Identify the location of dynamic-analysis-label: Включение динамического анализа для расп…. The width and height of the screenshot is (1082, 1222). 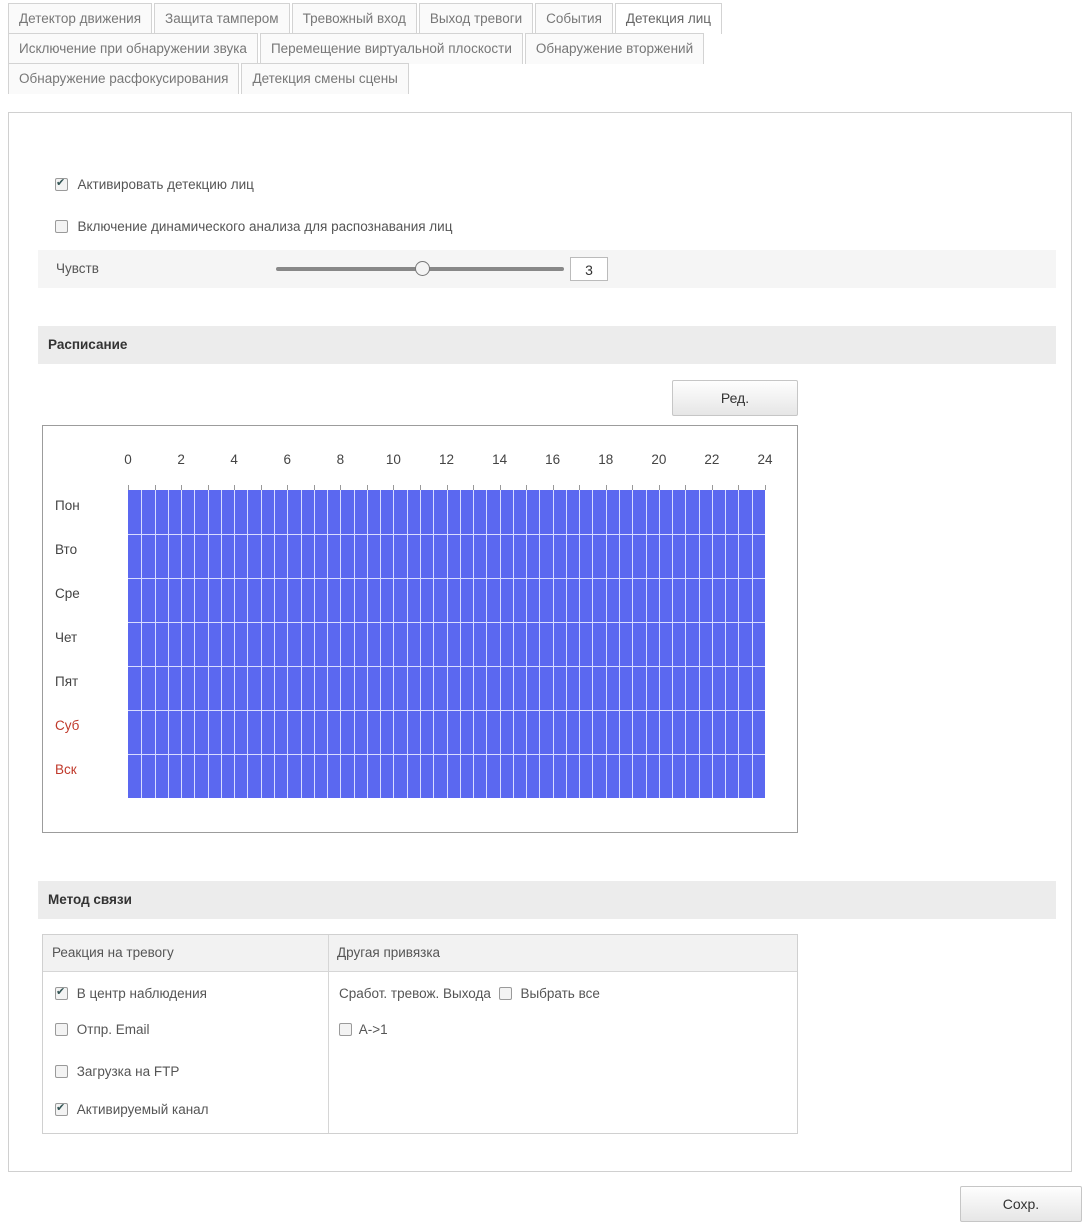
(265, 227).